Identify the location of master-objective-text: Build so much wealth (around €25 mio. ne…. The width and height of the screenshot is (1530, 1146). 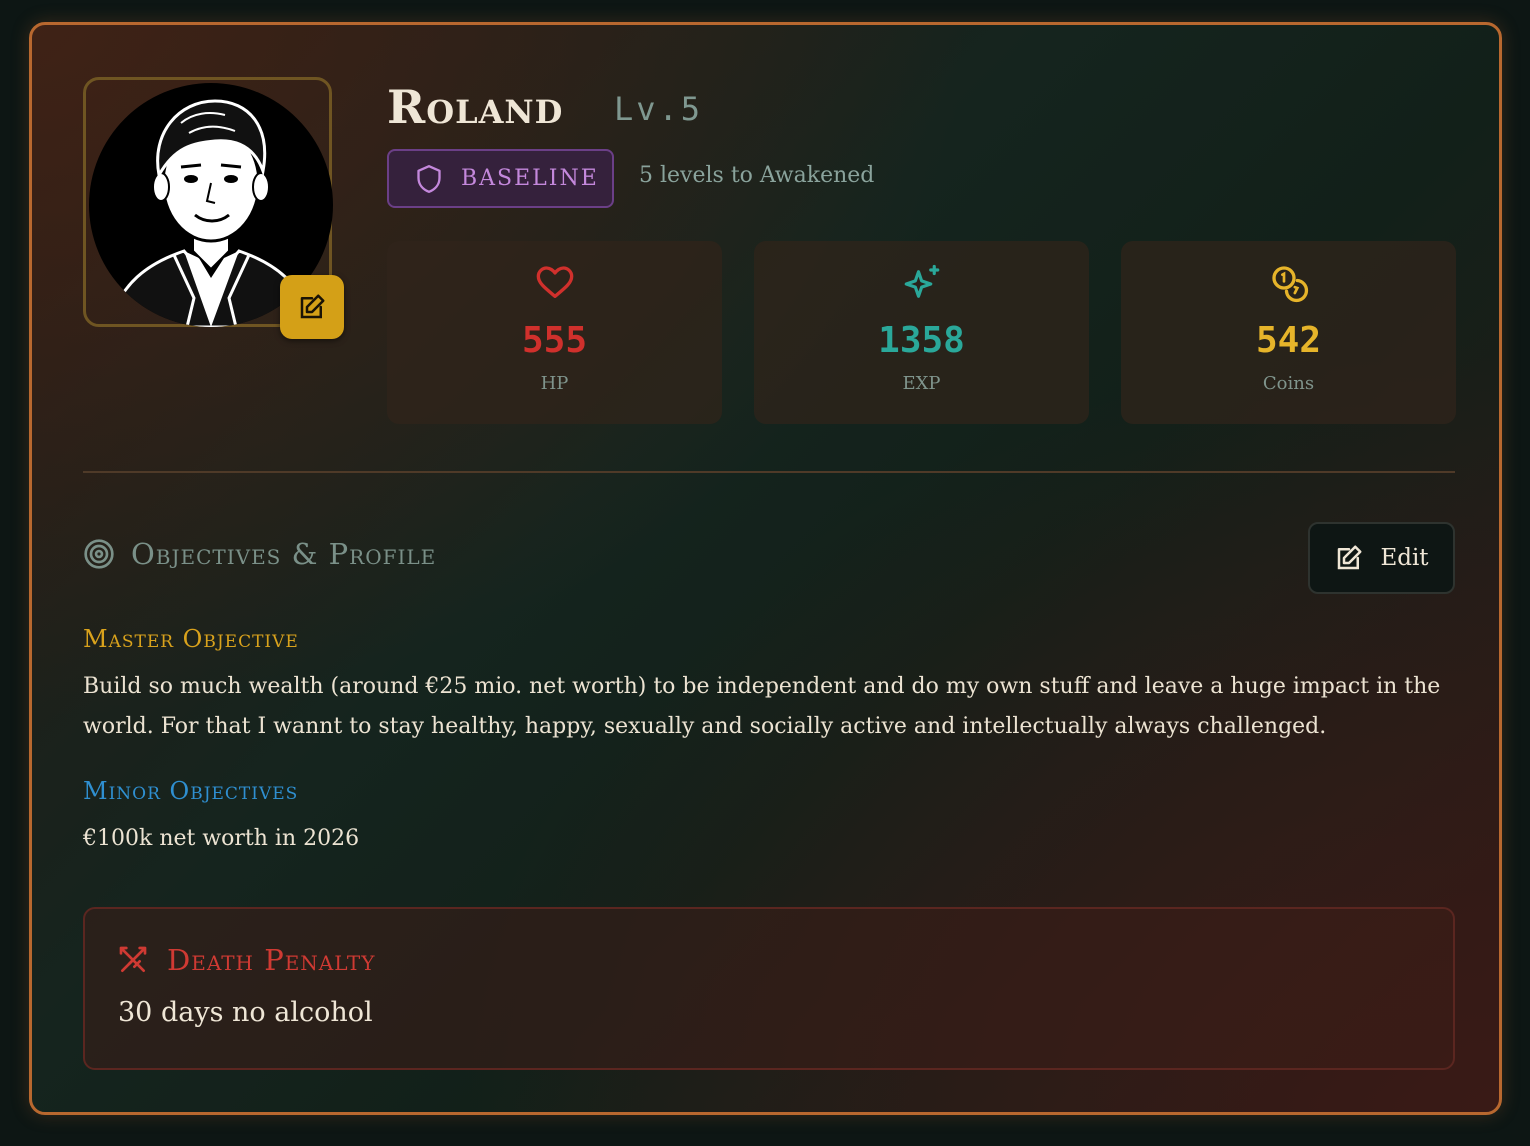
(762, 706).